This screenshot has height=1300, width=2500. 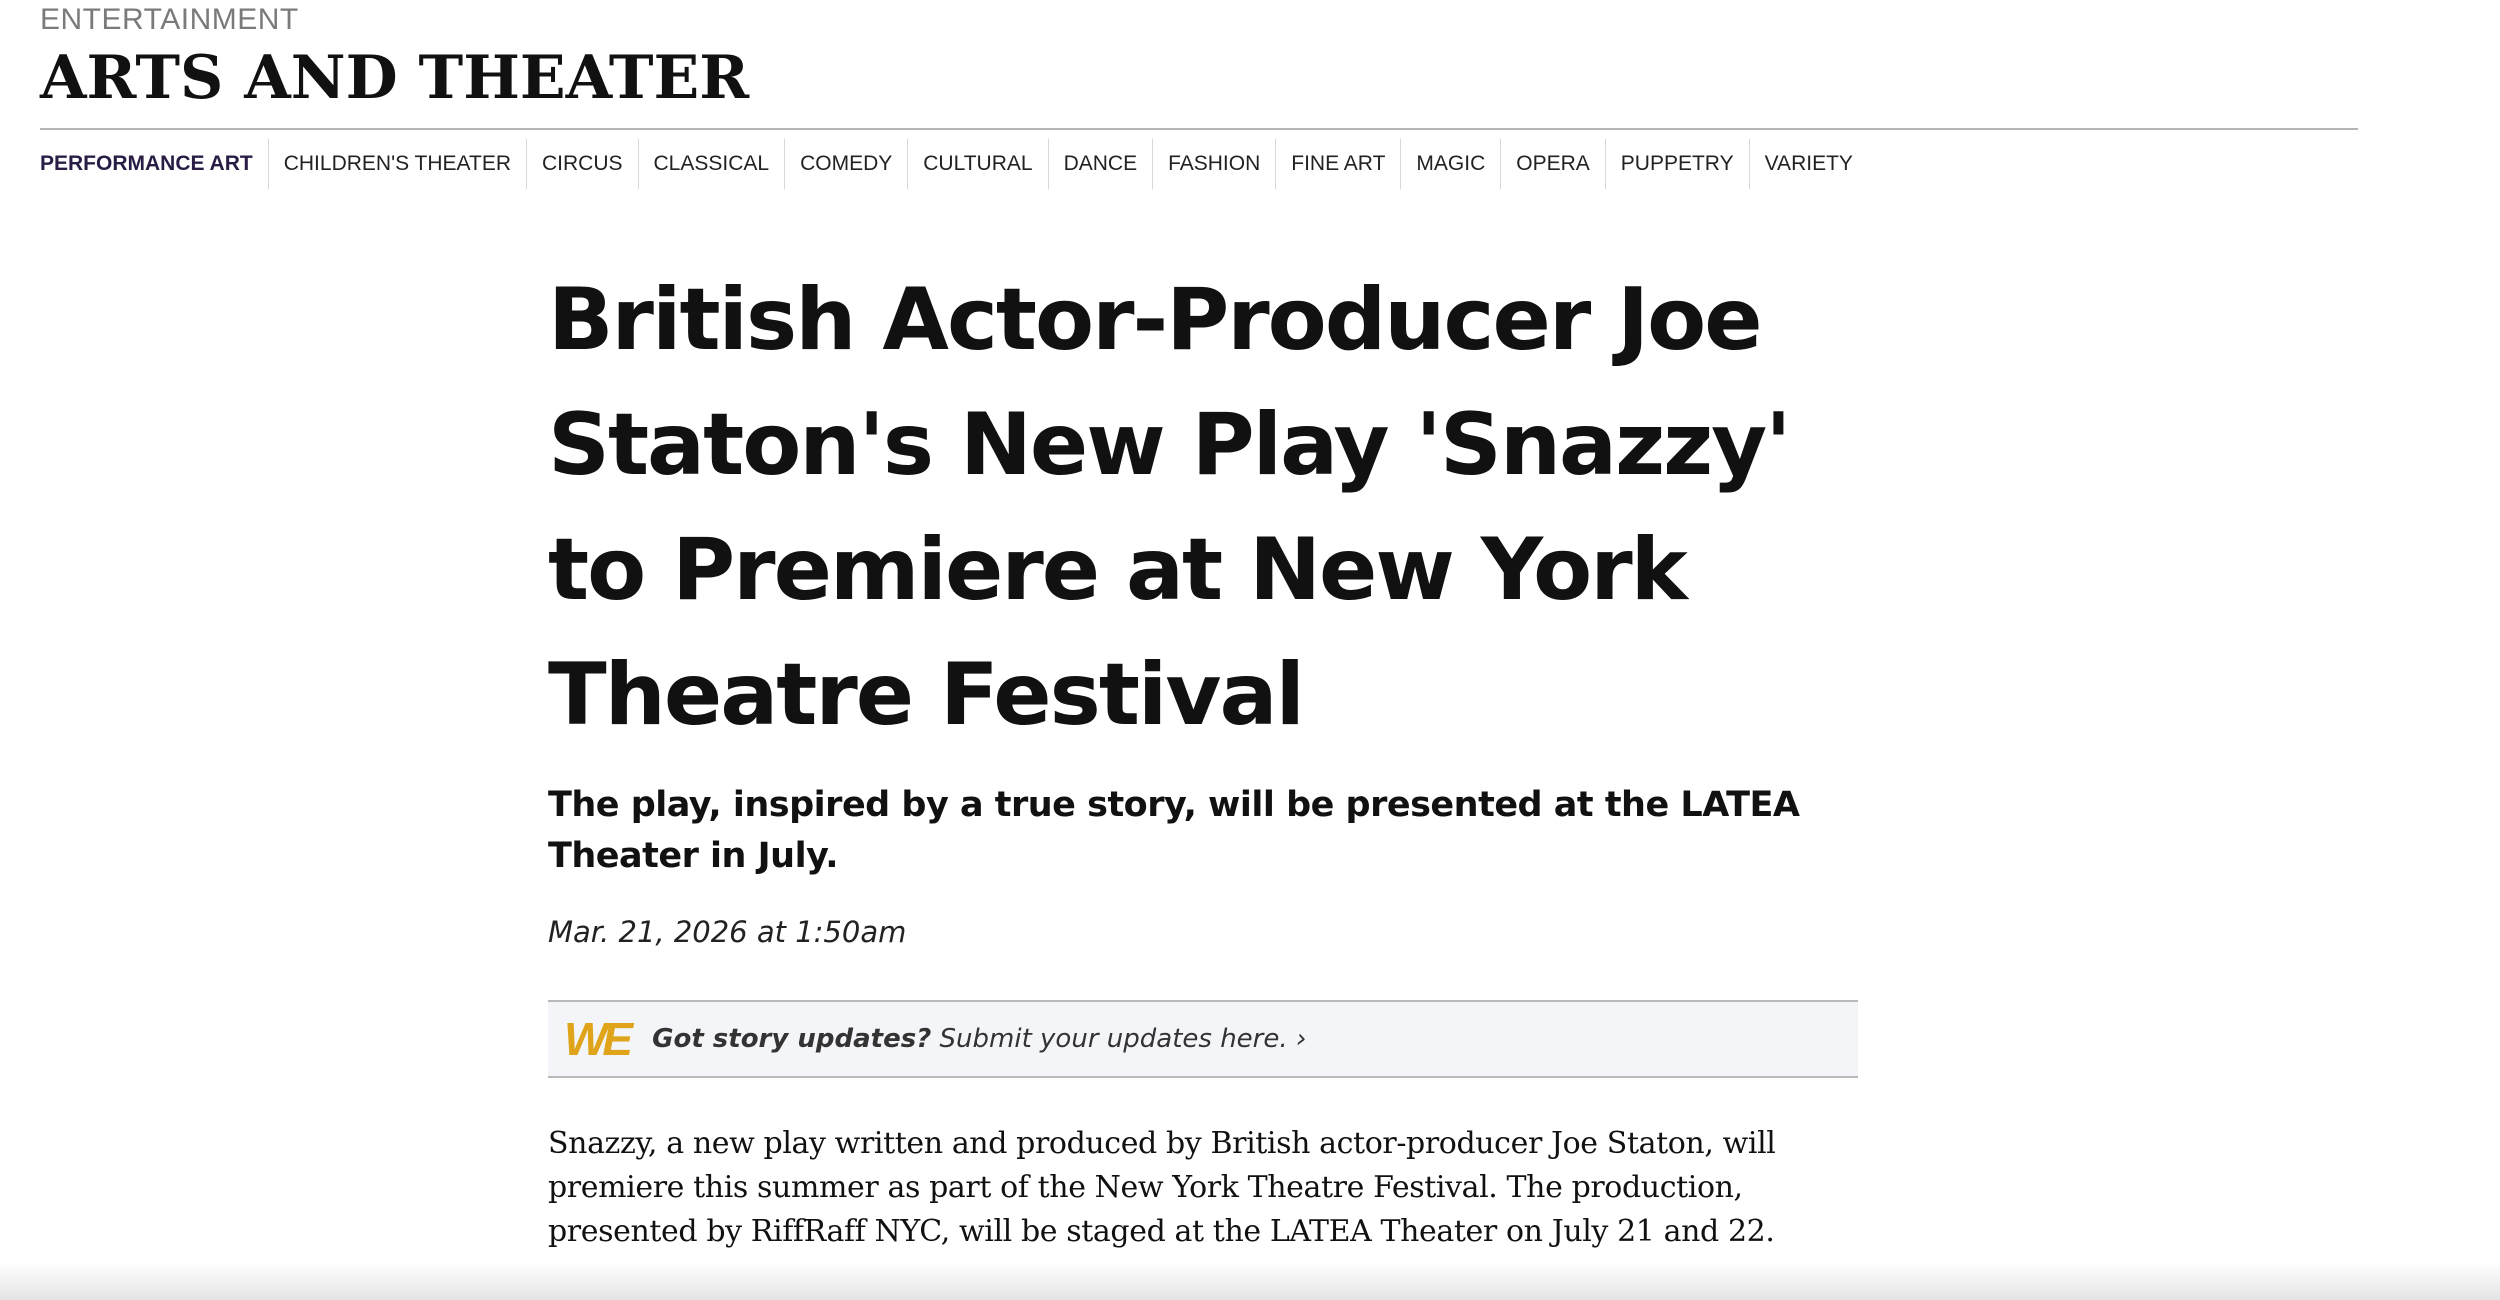 I want to click on subnav-item-childrens-theater: CHILDREN'S THEATER, so click(x=398, y=164).